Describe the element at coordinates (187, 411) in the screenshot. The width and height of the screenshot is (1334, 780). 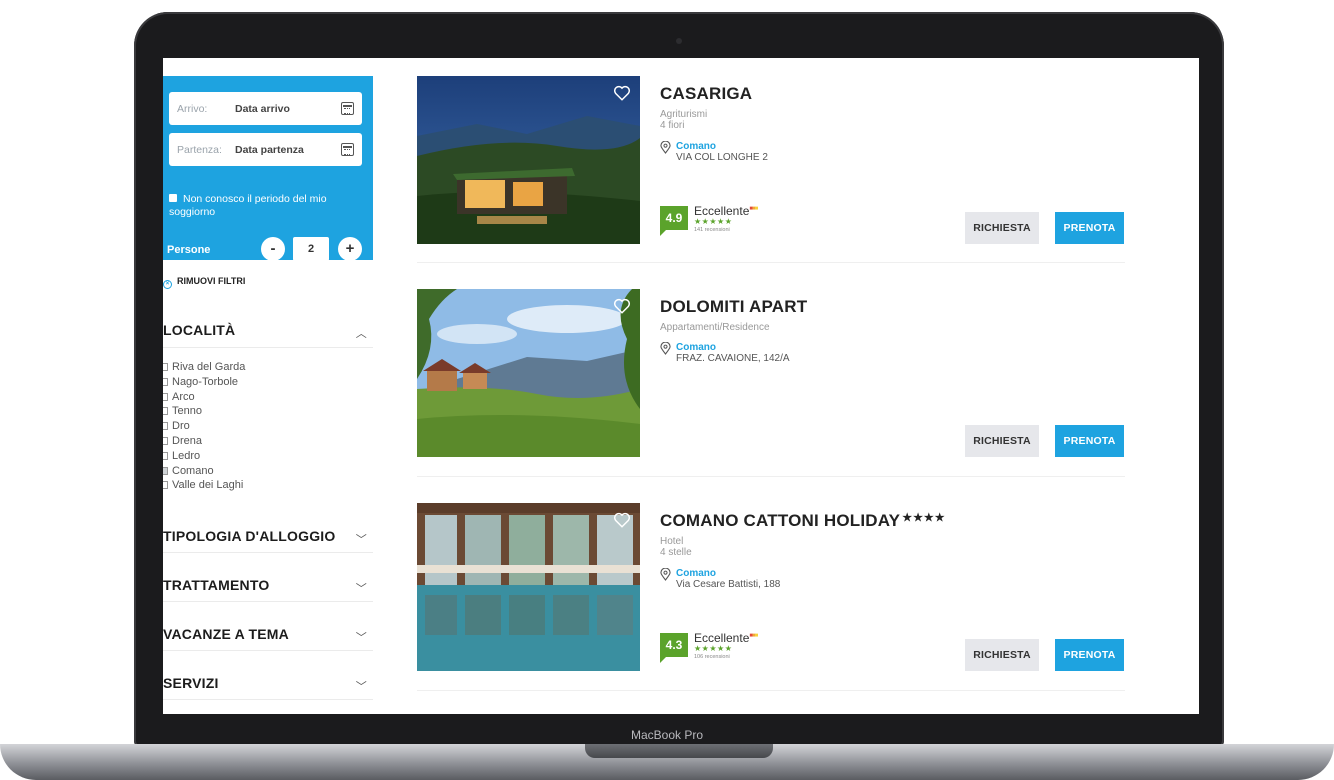
I see `localita-item-label: Tenno` at that location.